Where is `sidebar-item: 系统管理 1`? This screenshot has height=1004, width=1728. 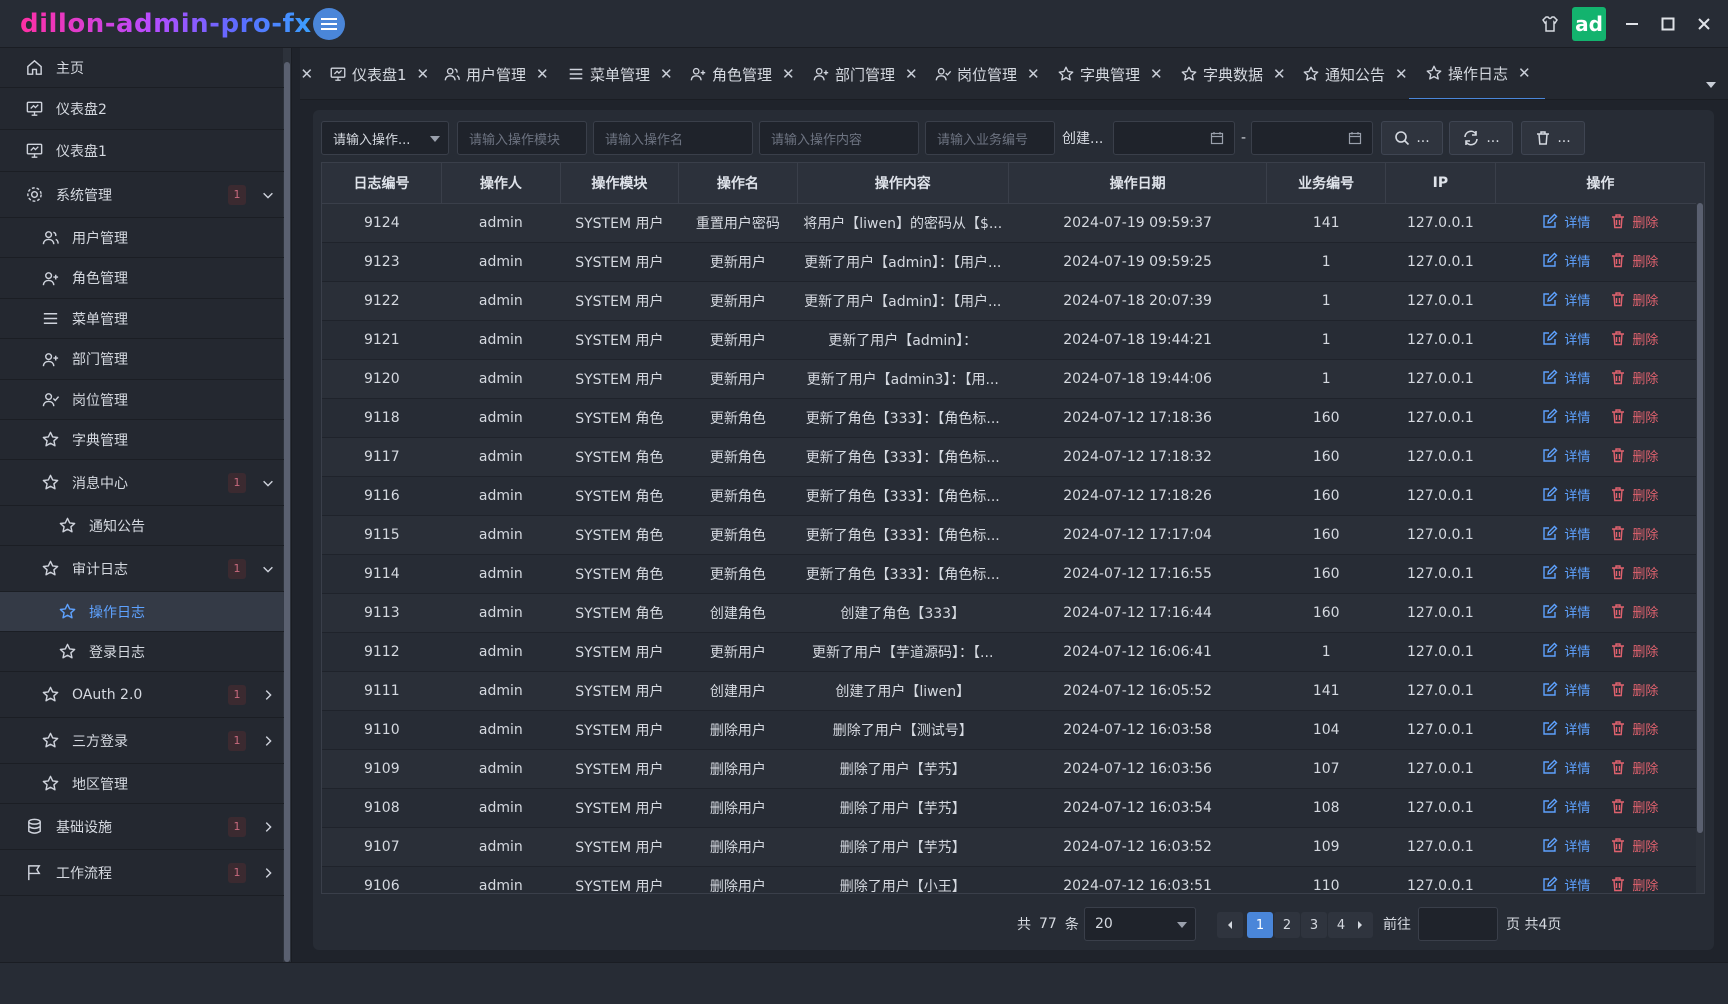
sidebar-item: 系统管理 1 is located at coordinates (142, 195).